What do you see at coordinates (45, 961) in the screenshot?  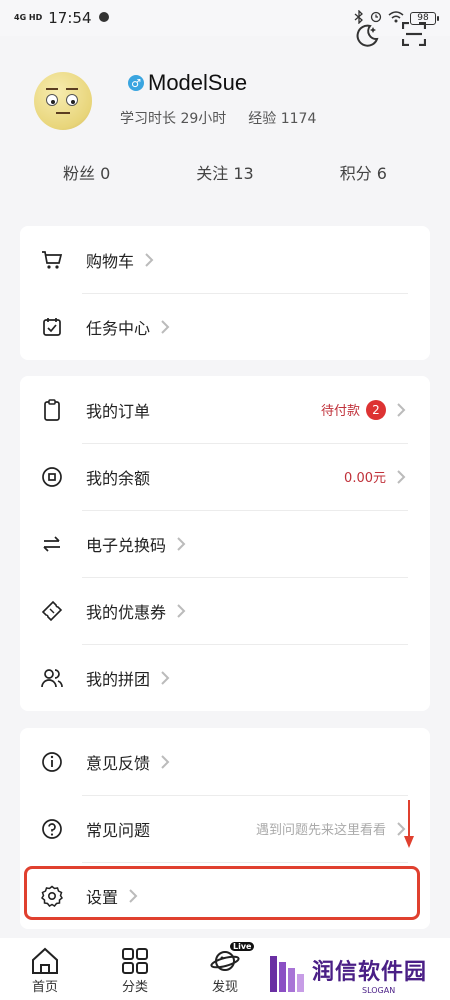 I see `home-icon` at bounding box center [45, 961].